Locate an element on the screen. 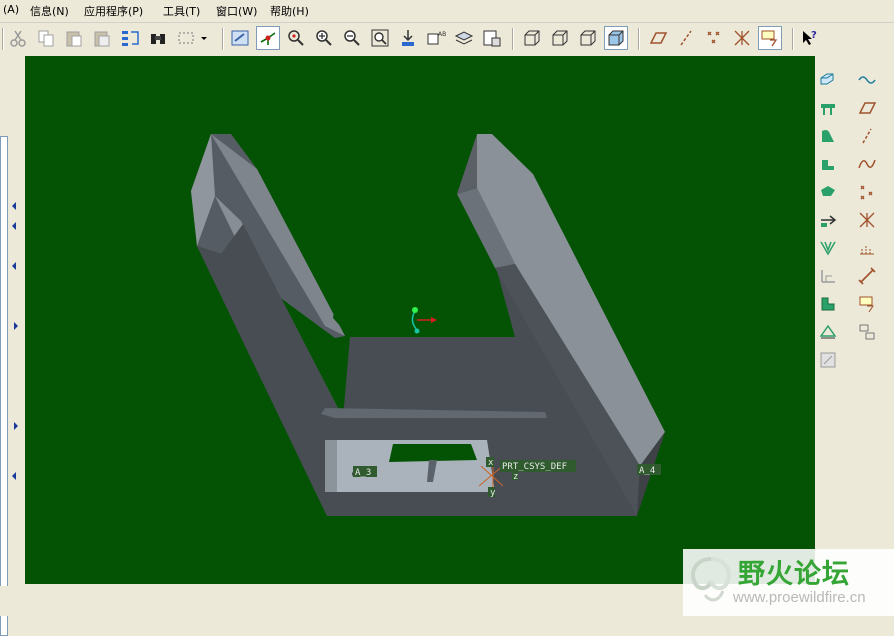 The image size is (894, 636). draft-icon is located at coordinates (867, 248).